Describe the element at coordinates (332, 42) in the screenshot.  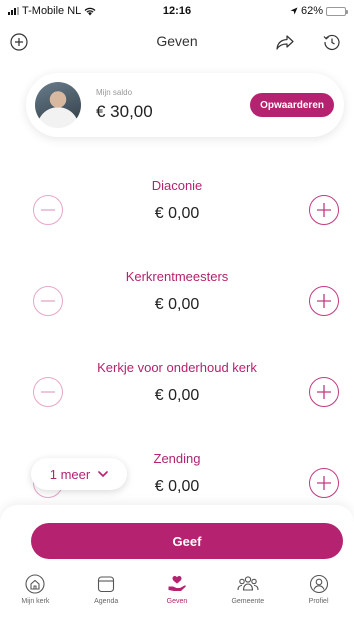
I see `history-icon` at that location.